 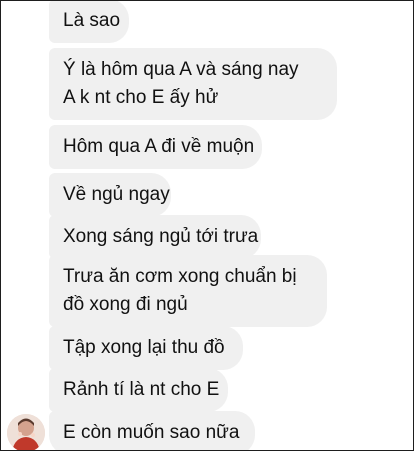 I want to click on message-bubble: Tập xong lại thu đồ, so click(x=146, y=348).